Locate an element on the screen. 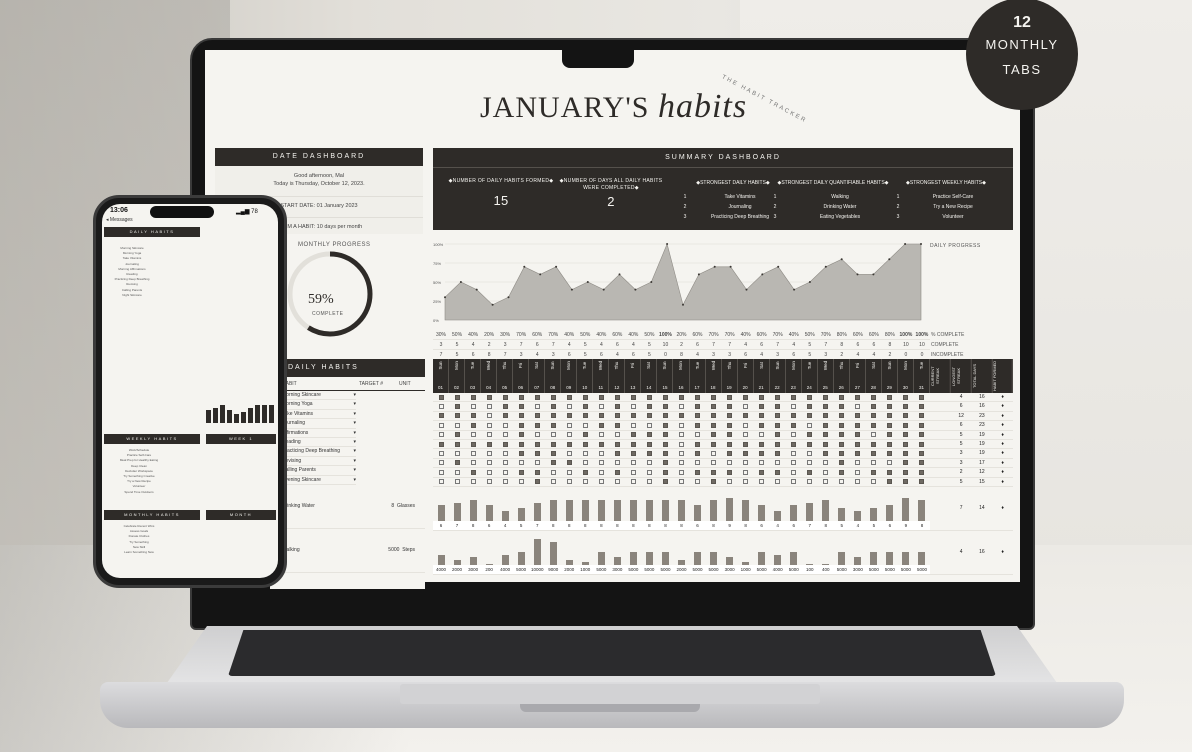 This screenshot has width=1192, height=752. phone-back-link: ◂ Messages is located at coordinates (119, 220).